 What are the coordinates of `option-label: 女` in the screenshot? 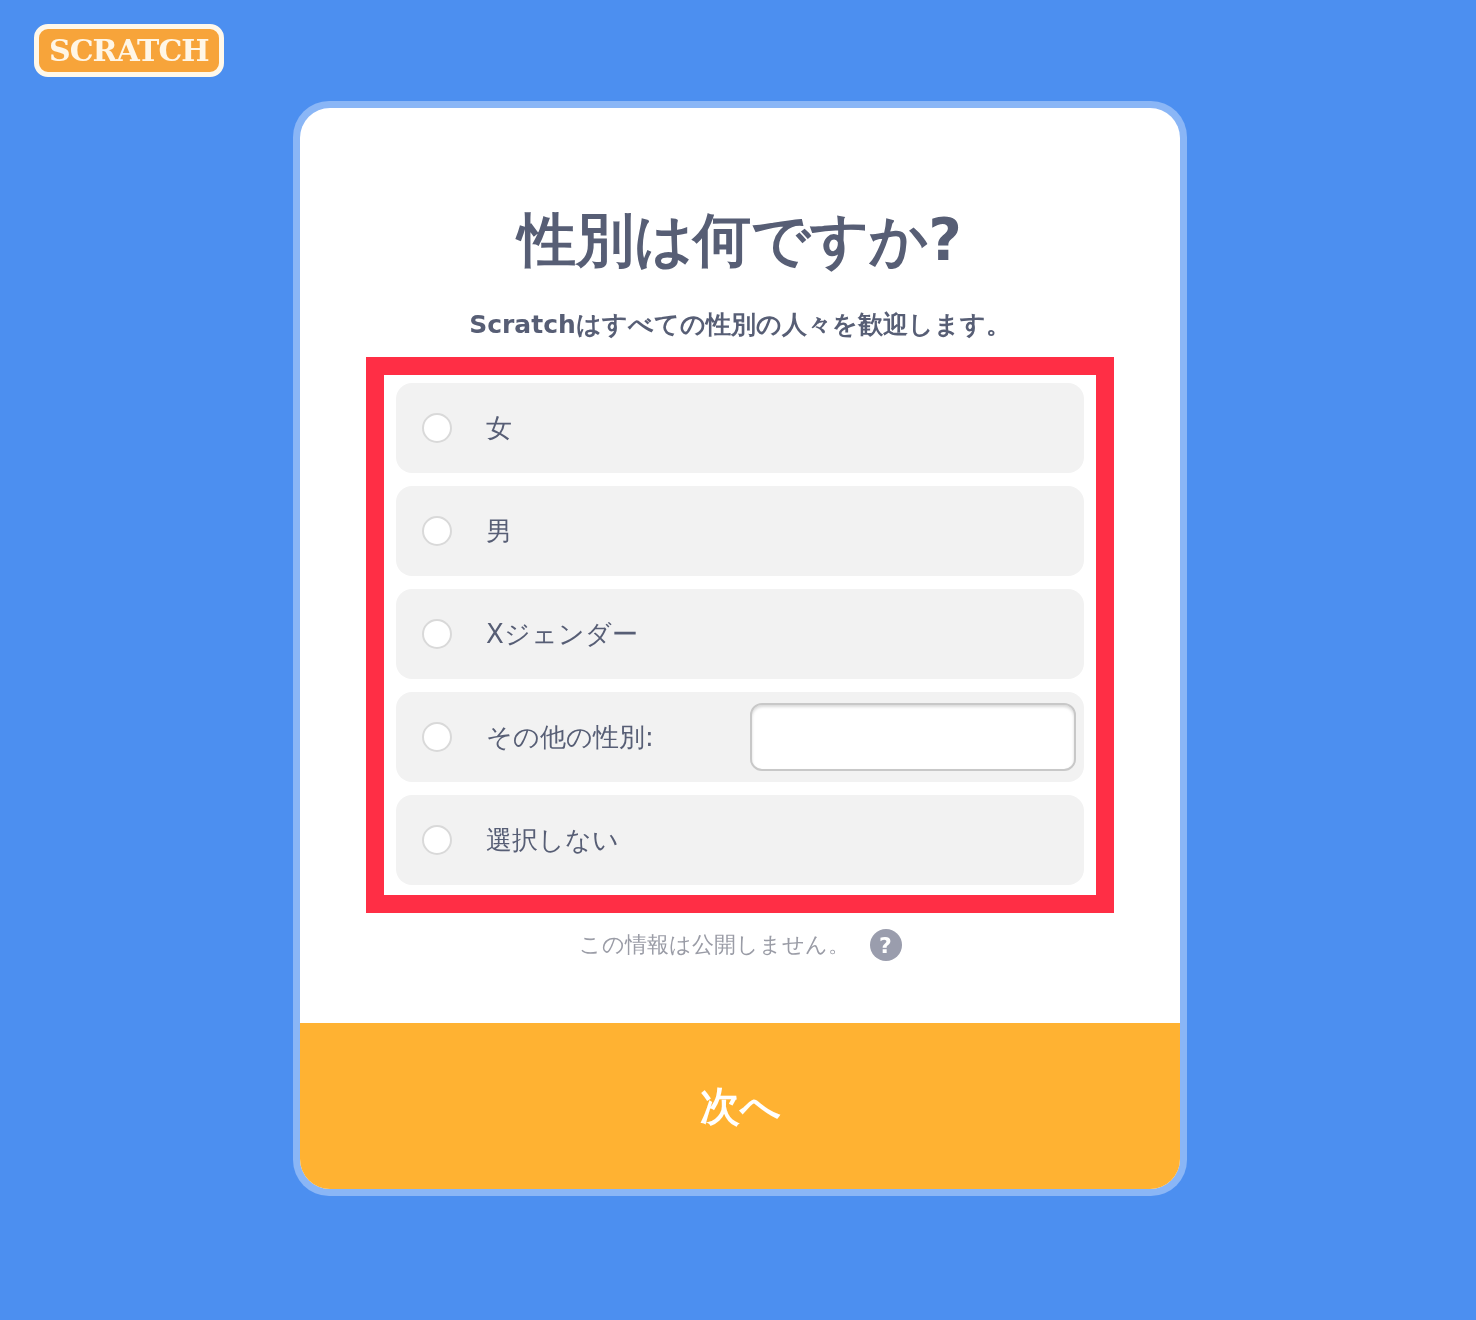 It's located at (499, 428).